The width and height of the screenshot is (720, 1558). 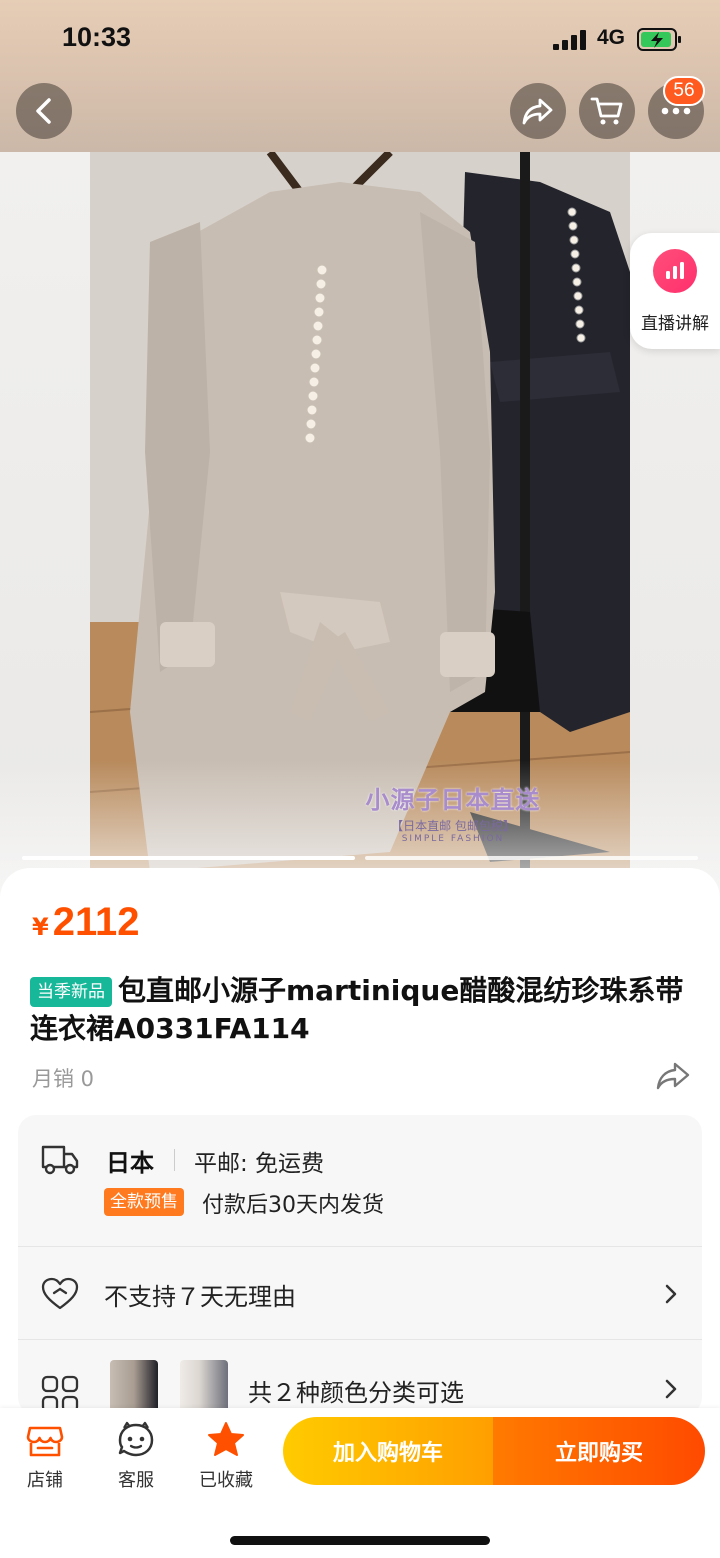 I want to click on currency-symbol: ¥, so click(x=40, y=927).